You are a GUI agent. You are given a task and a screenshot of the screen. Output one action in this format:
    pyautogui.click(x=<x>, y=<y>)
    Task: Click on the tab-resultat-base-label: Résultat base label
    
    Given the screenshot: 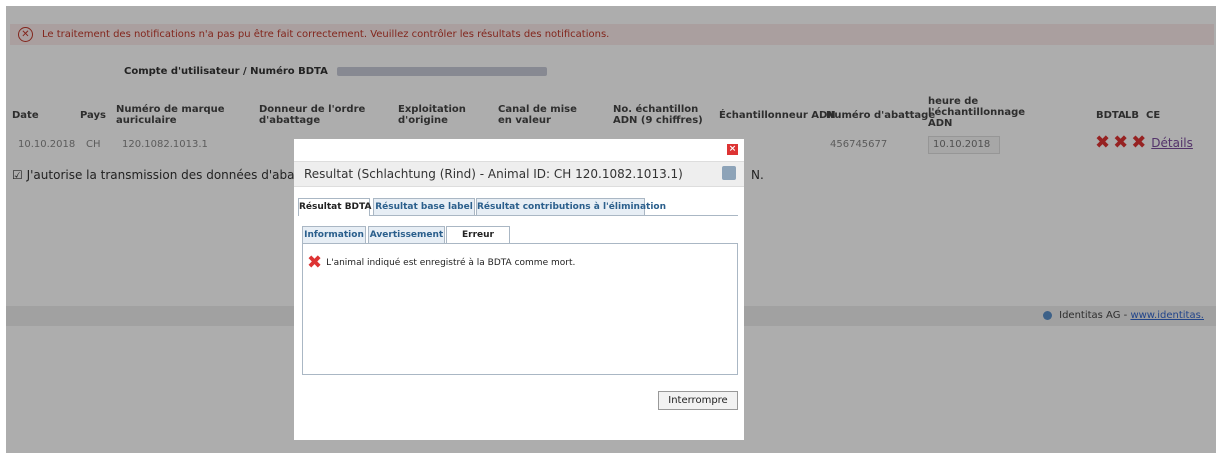 What is the action you would take?
    pyautogui.click(x=424, y=206)
    